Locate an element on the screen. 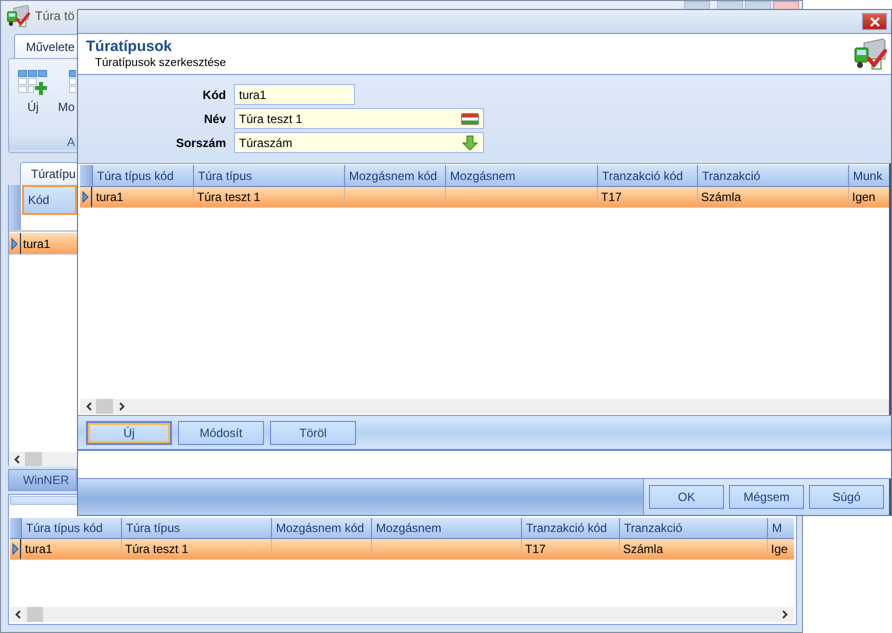 This screenshot has height=633, width=892. ribbon-tab: Művelete is located at coordinates (45, 46).